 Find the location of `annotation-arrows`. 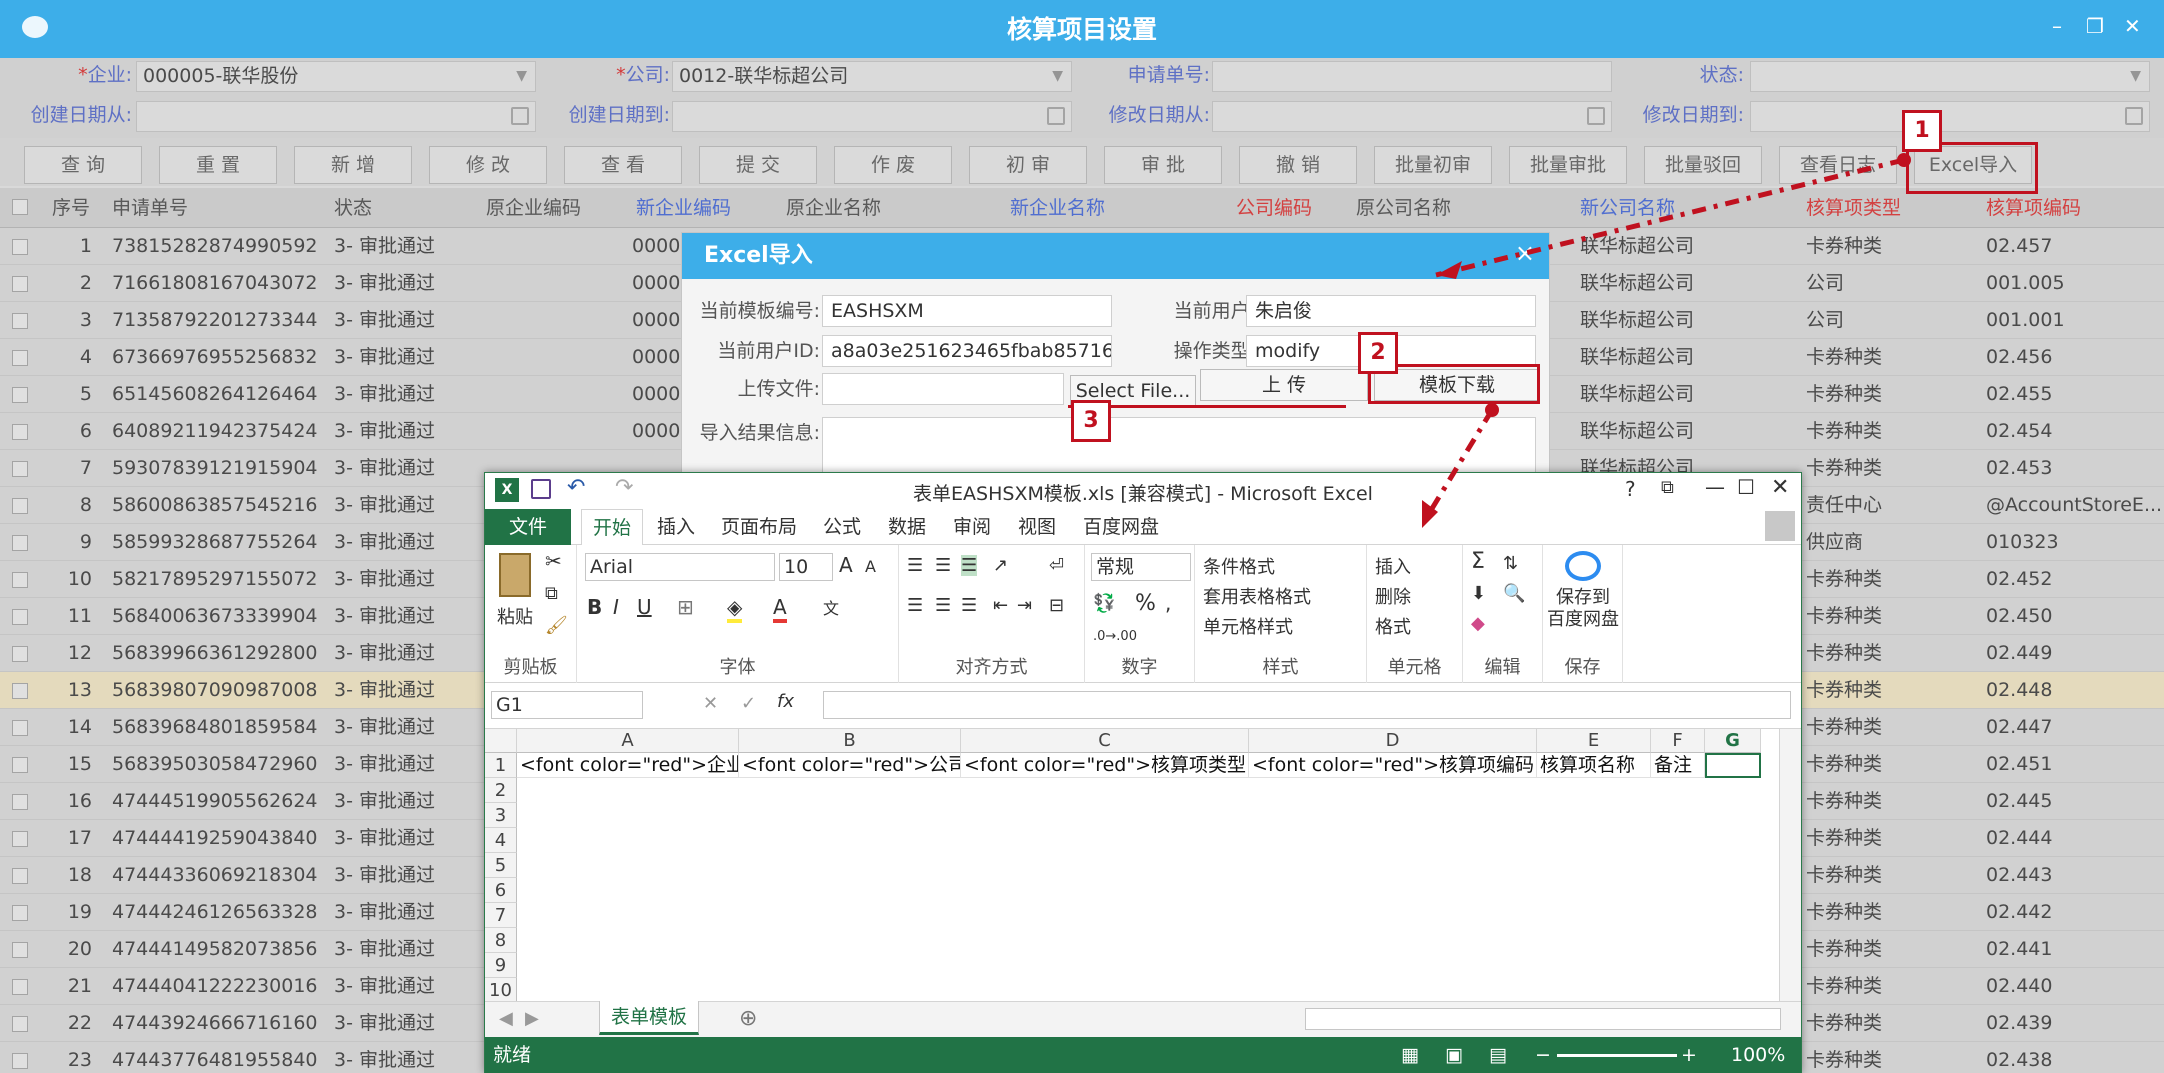

annotation-arrows is located at coordinates (1665, 340).